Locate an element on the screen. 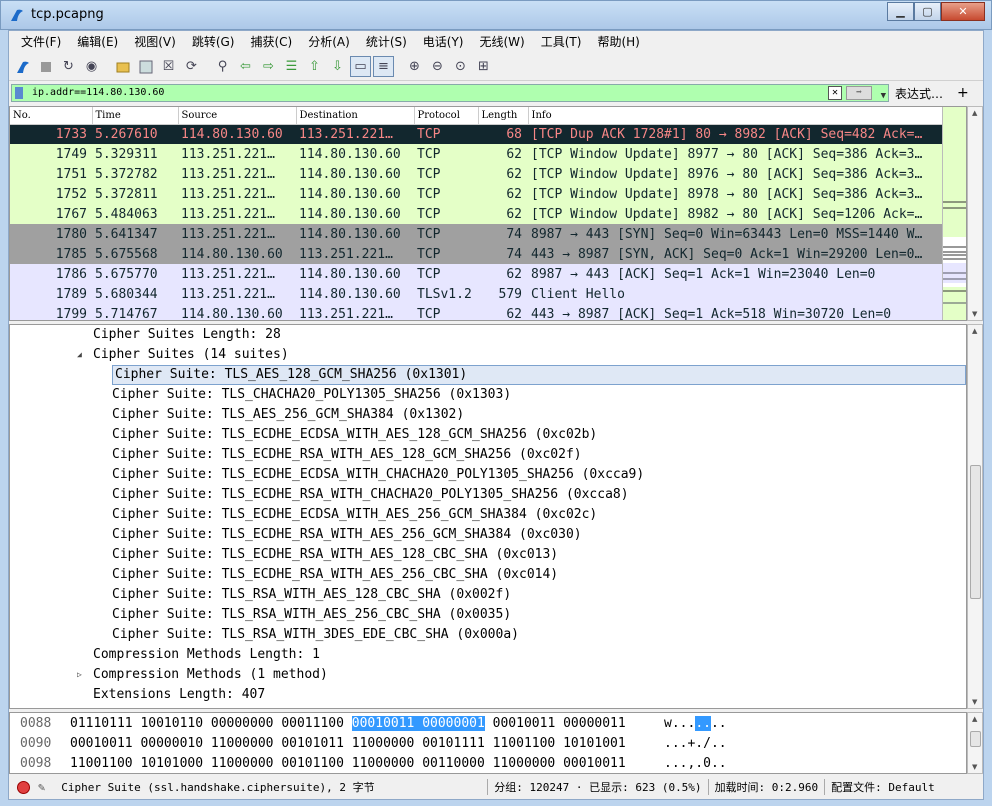 This screenshot has height=806, width=992. menu-file: 文件(F) is located at coordinates (41, 42).